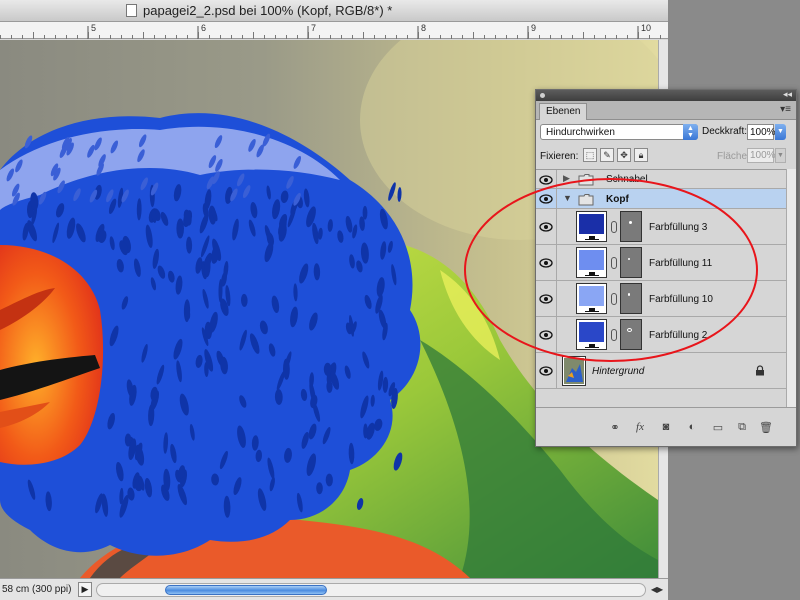 Image resolution: width=800 pixels, height=600 pixels. I want to click on layer-list-scrollbar, so click(791, 288).